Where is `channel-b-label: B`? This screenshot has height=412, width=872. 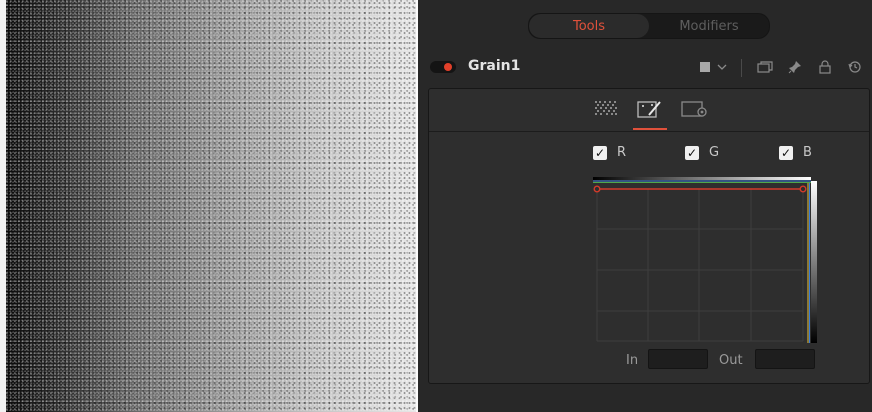
channel-b-label: B is located at coordinates (807, 152).